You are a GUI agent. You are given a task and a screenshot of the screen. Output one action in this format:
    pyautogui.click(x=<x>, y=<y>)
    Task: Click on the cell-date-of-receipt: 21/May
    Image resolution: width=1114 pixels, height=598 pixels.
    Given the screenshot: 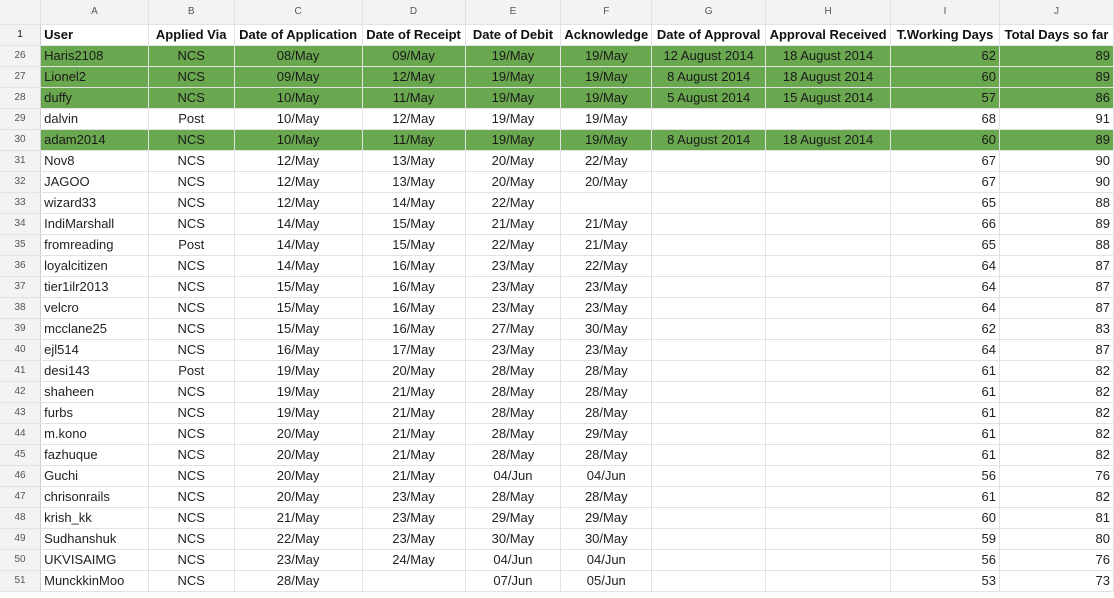 What is the action you would take?
    pyautogui.click(x=414, y=392)
    